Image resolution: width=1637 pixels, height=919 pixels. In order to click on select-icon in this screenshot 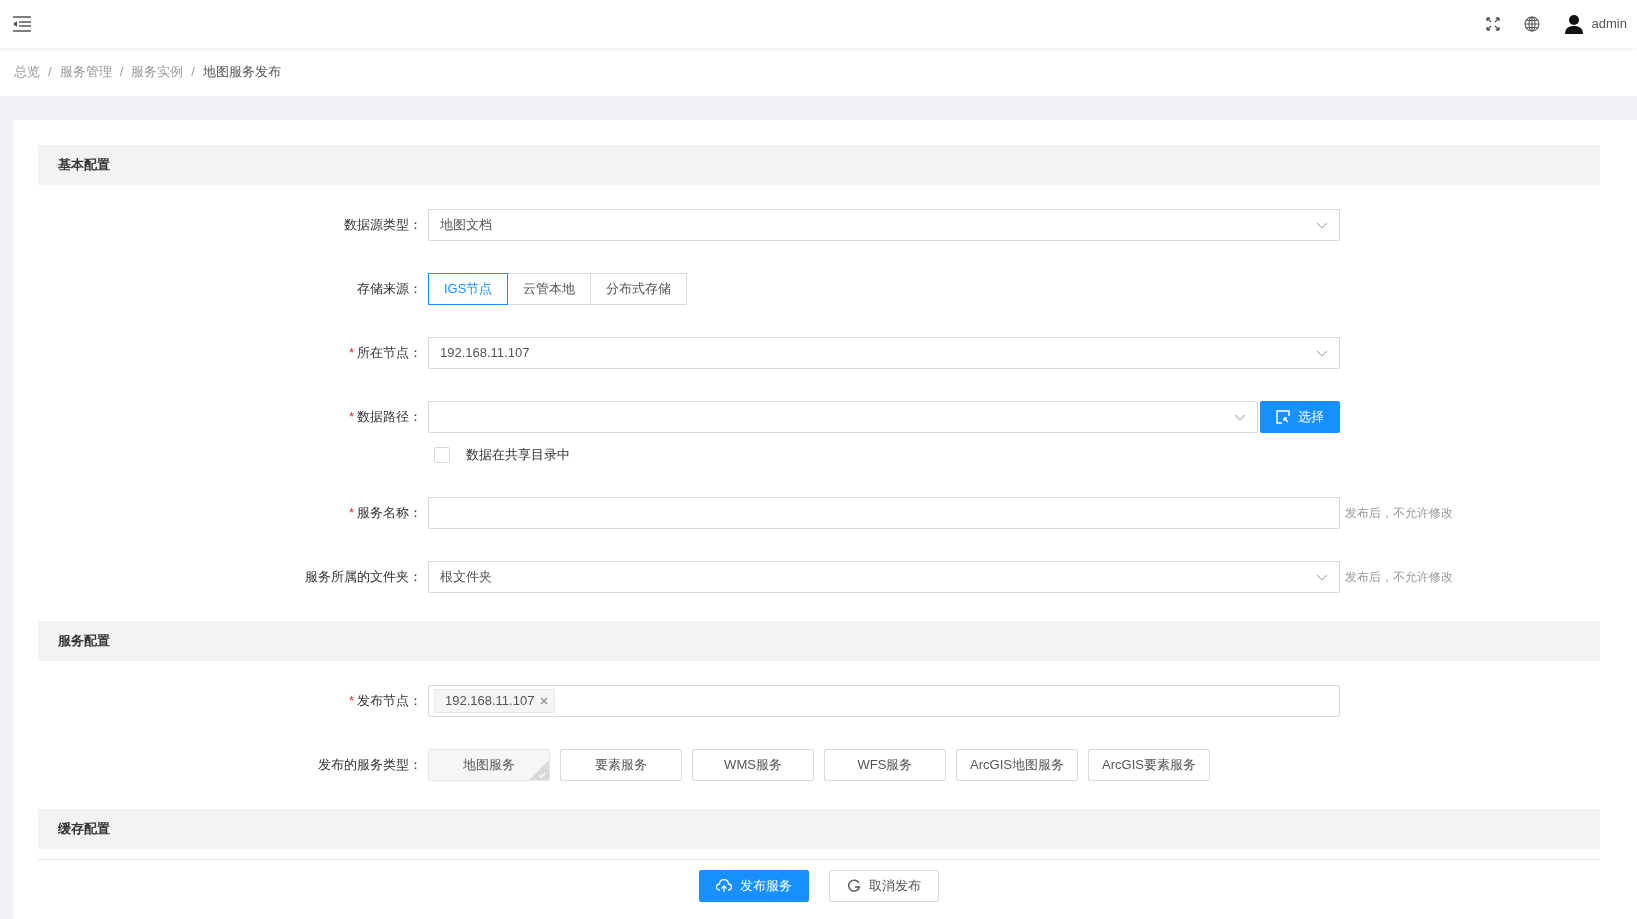, I will do `click(1283, 417)`.